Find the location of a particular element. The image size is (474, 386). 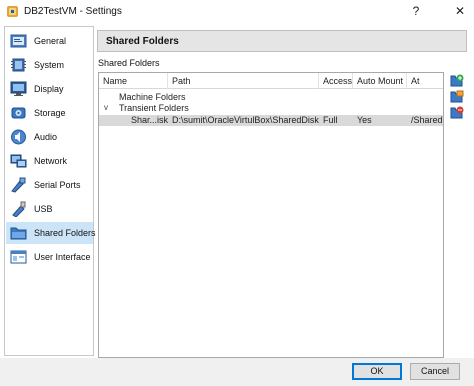

tree-header: Name Path Access Auto Mount At is located at coordinates (271, 81).